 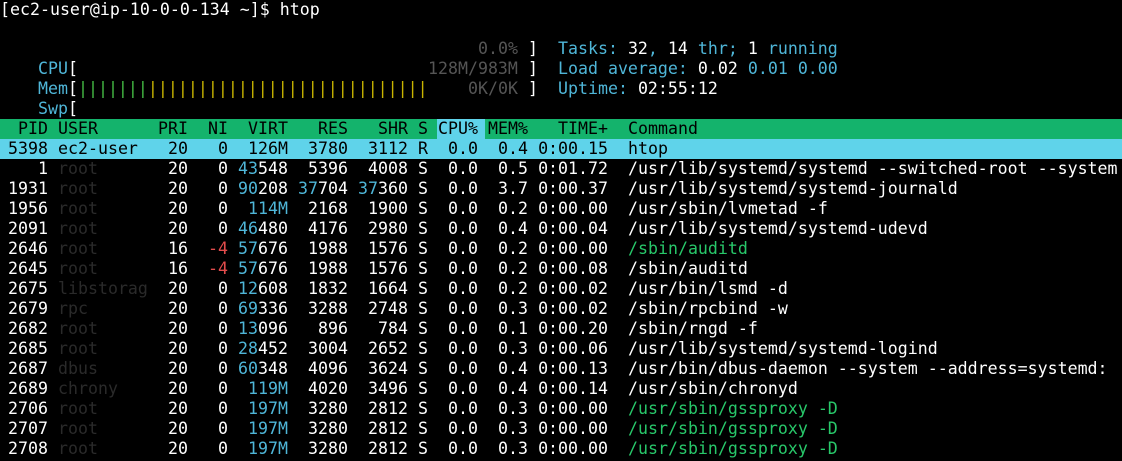 What do you see at coordinates (778, 228) in the screenshot?
I see `process-cmd: /usr/lib/systemd/systemd-udevd` at bounding box center [778, 228].